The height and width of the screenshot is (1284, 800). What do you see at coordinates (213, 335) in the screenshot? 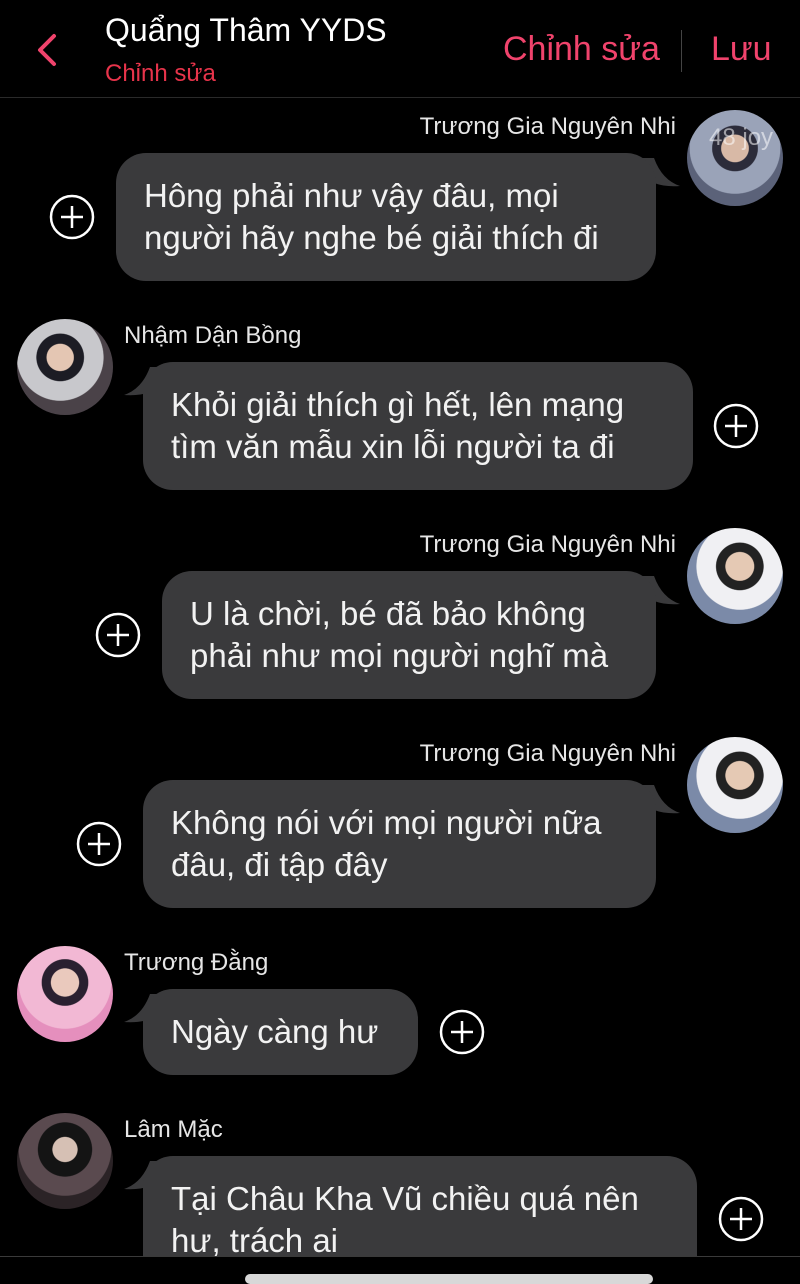
I see `sender-name: Nhậm Dận Bồng` at bounding box center [213, 335].